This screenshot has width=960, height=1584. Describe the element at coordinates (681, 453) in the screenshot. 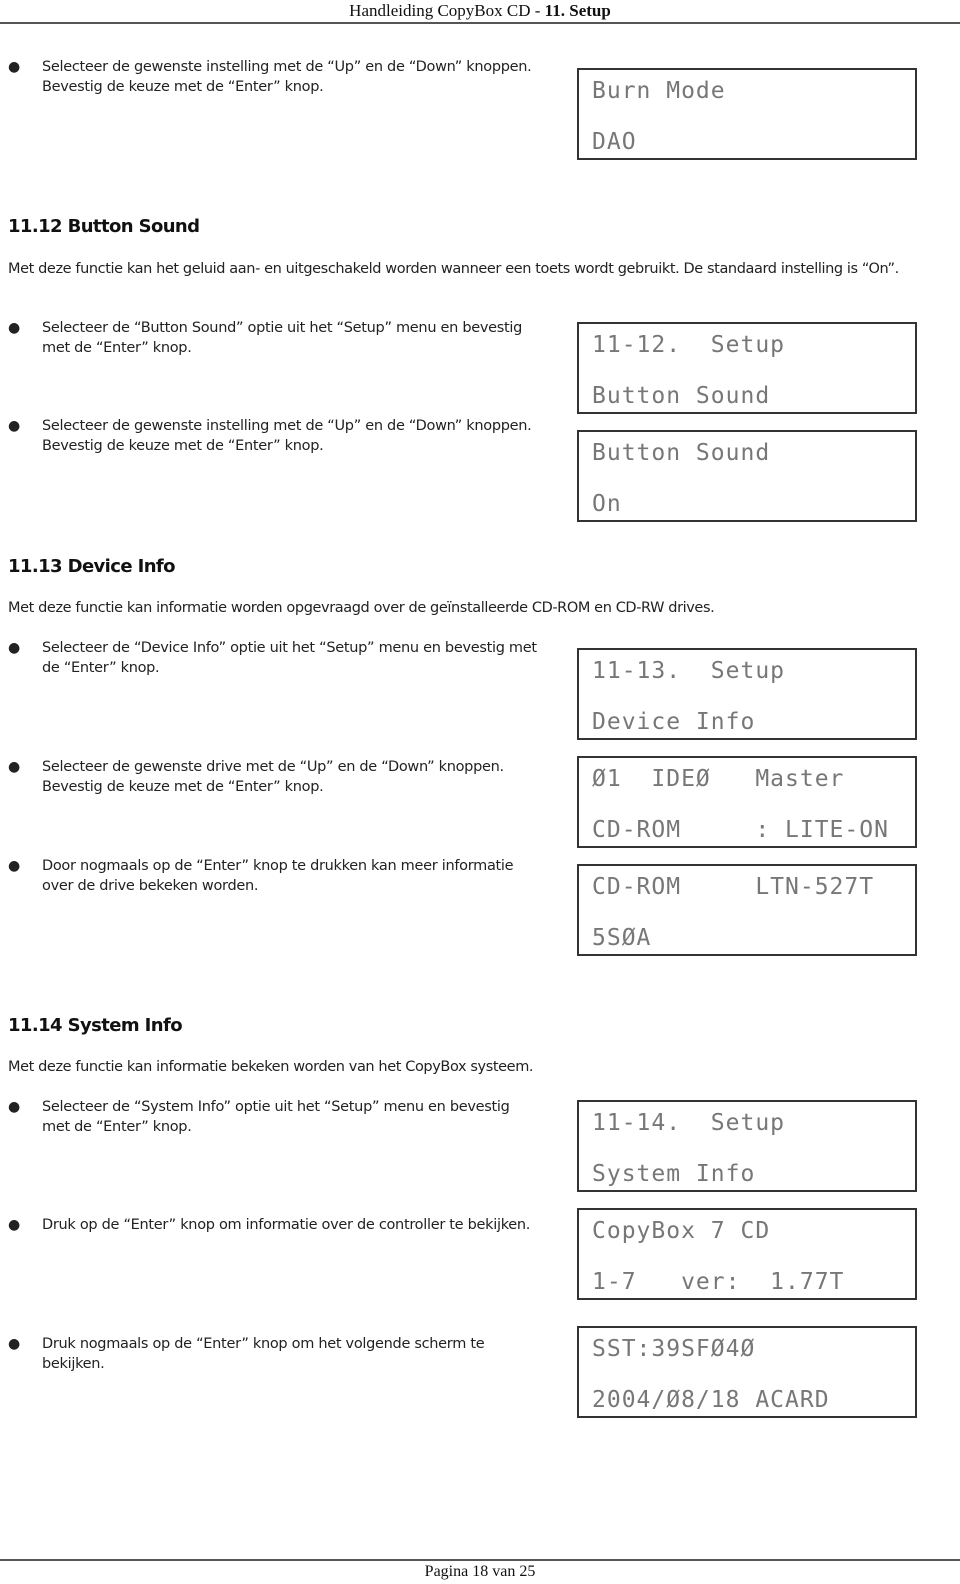

I see `lcd-line-1: Button Sound` at that location.